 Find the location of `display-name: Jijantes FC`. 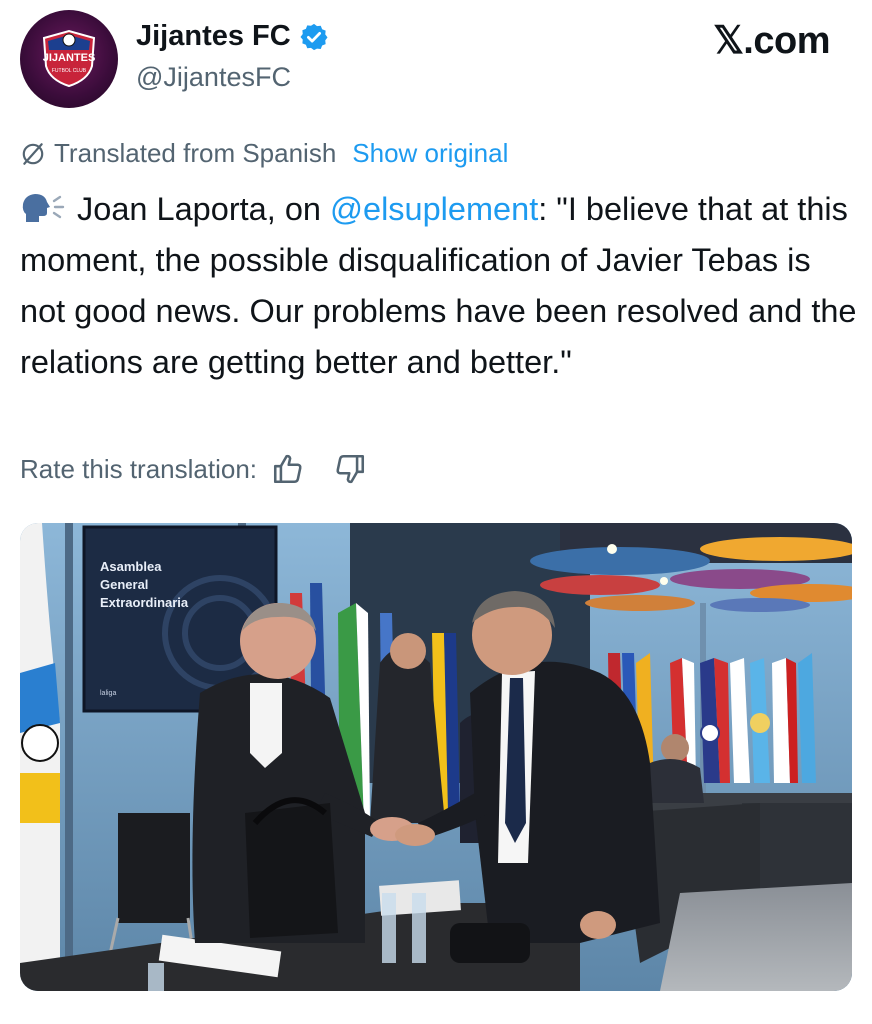

display-name: Jijantes FC is located at coordinates (213, 36).